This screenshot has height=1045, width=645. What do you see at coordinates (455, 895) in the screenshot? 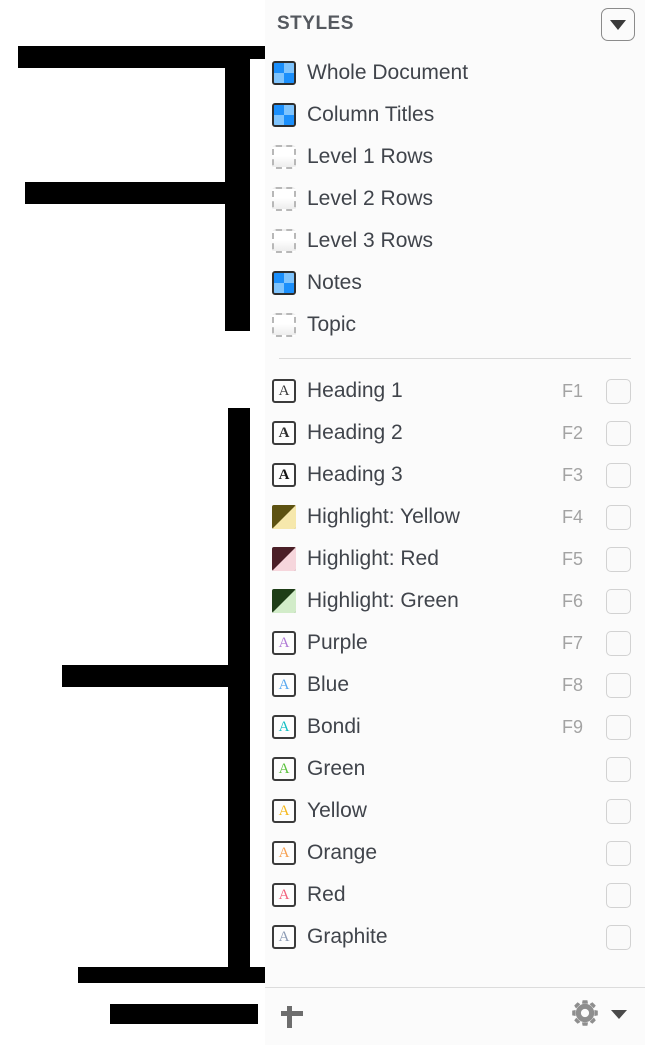
I see `style-list-item: A Red` at bounding box center [455, 895].